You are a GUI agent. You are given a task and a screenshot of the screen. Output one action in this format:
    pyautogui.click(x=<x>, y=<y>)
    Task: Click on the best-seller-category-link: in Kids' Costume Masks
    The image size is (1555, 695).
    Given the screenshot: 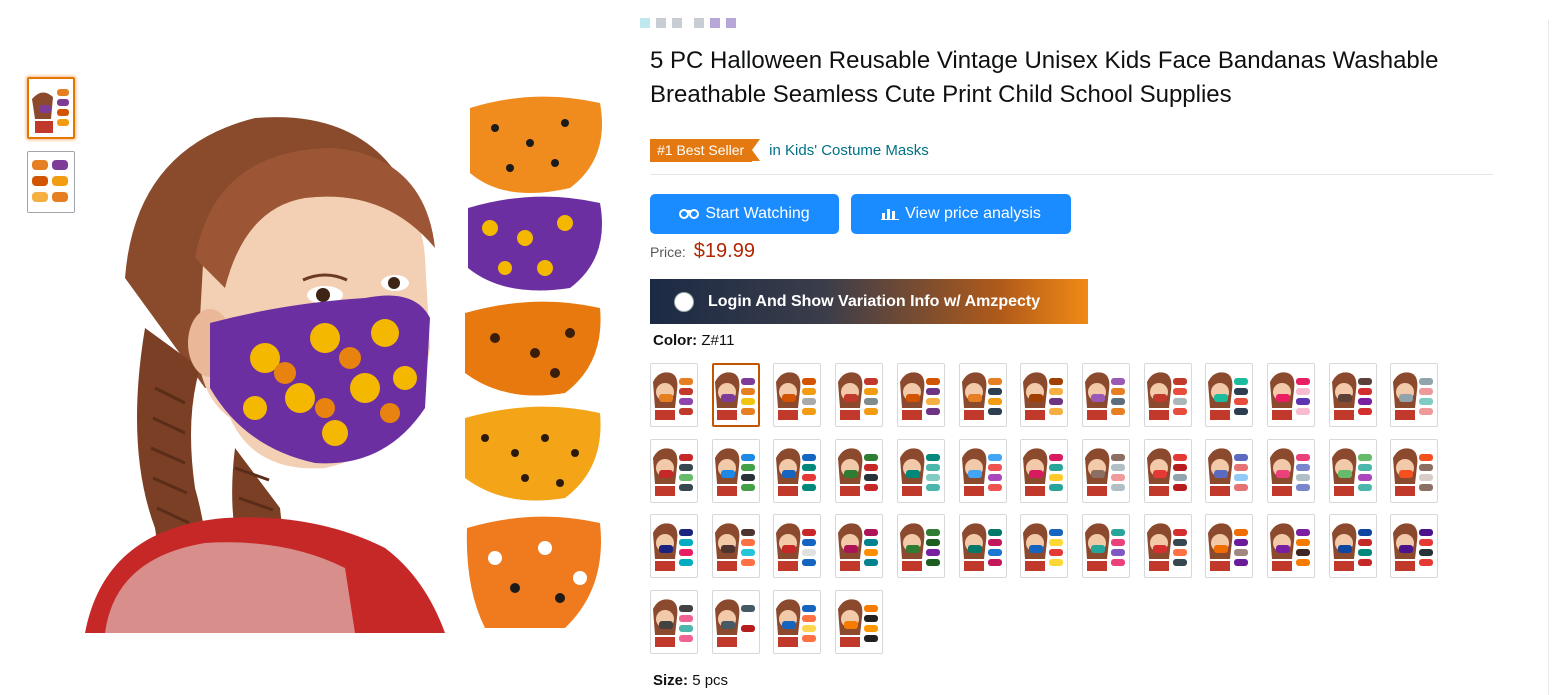 What is the action you would take?
    pyautogui.click(x=849, y=150)
    